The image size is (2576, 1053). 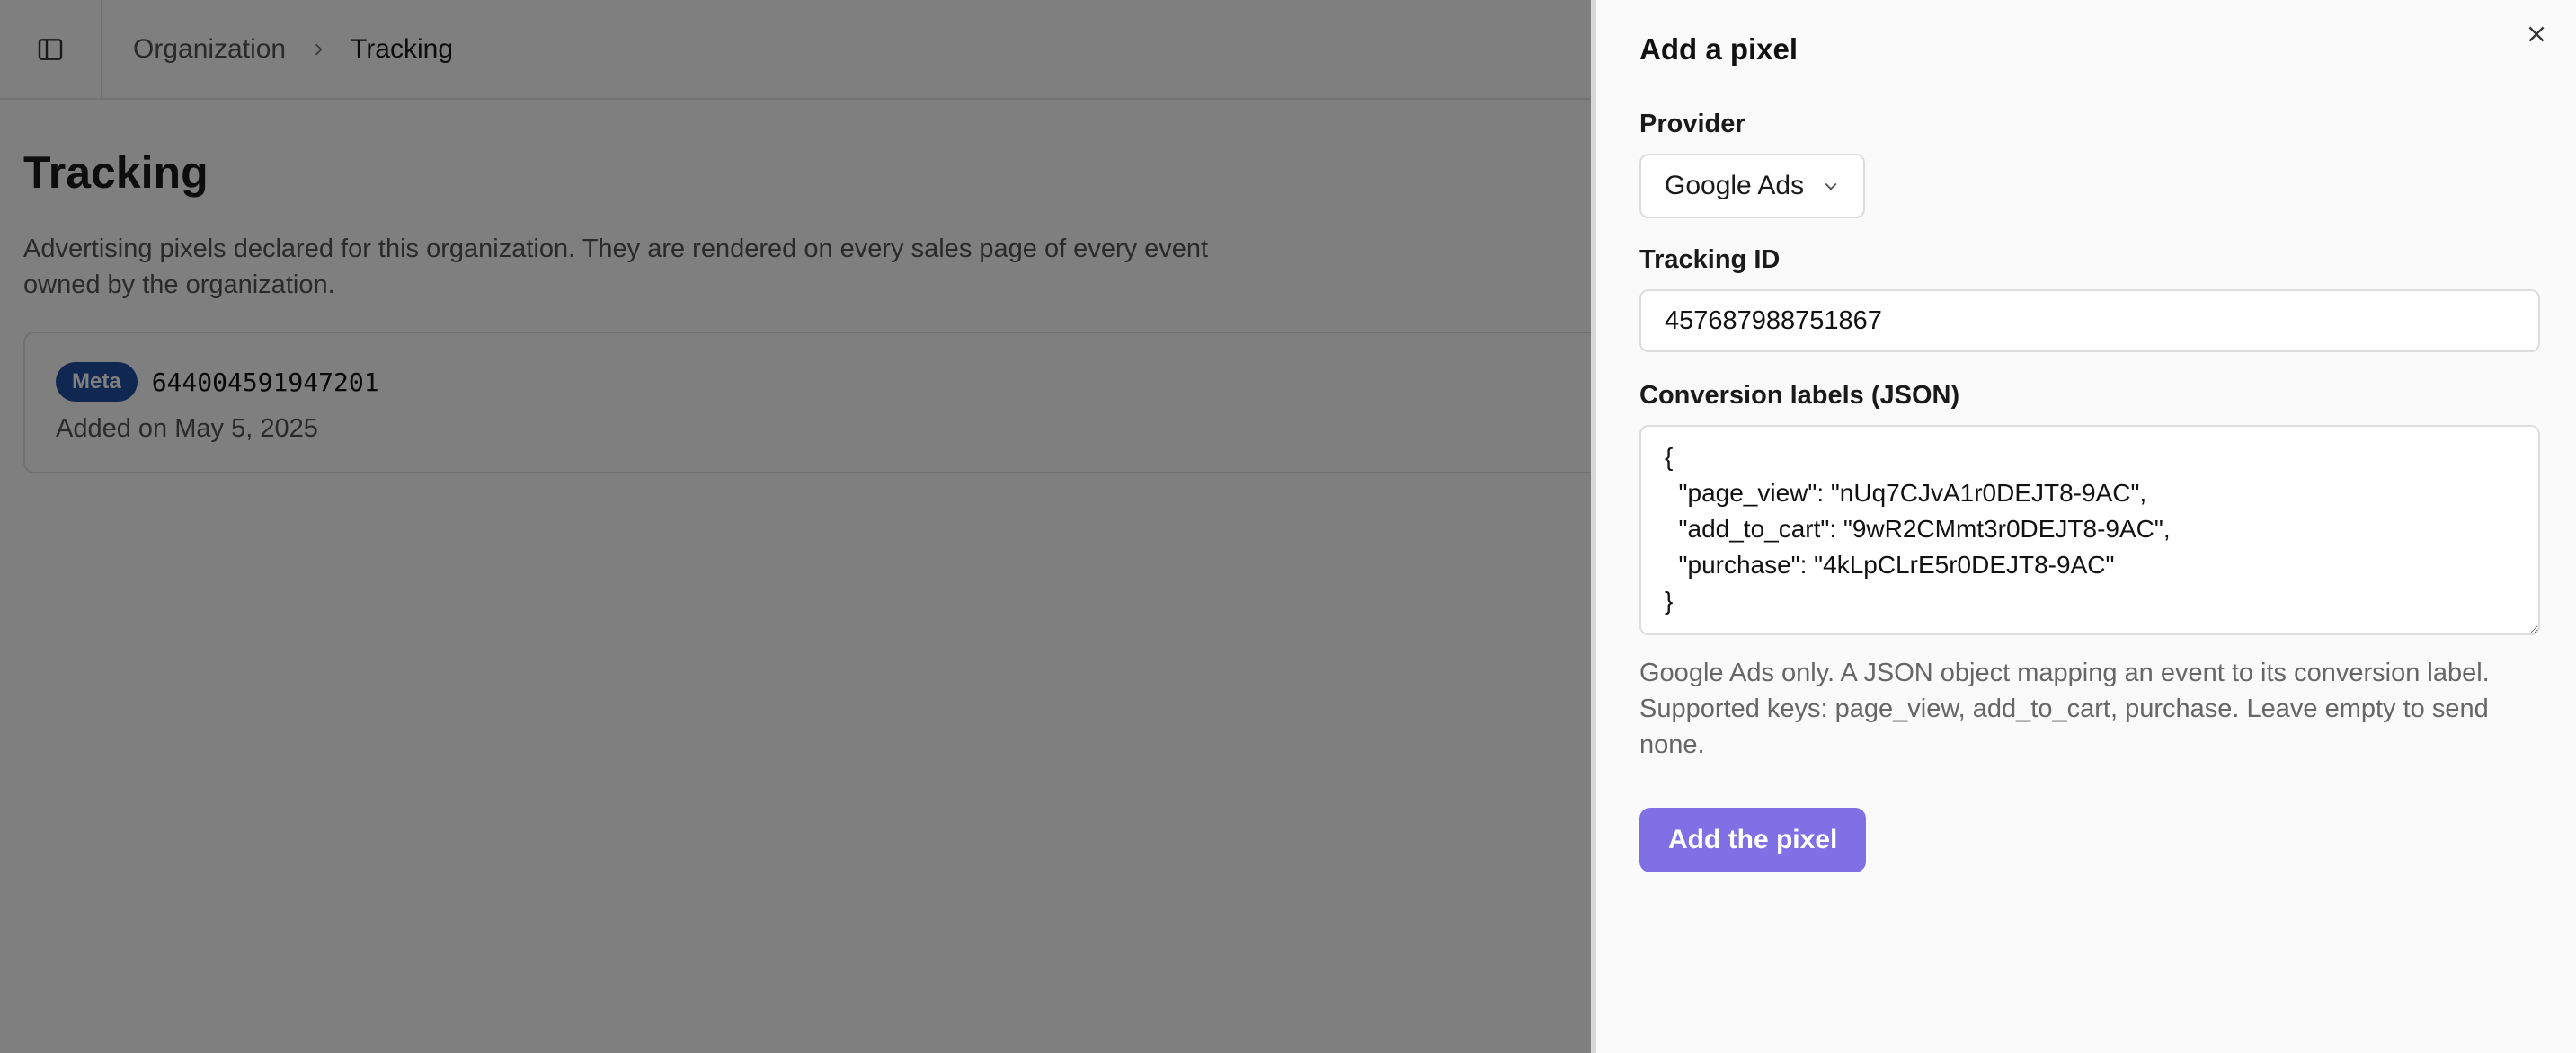 I want to click on close-icon, so click(x=2536, y=34).